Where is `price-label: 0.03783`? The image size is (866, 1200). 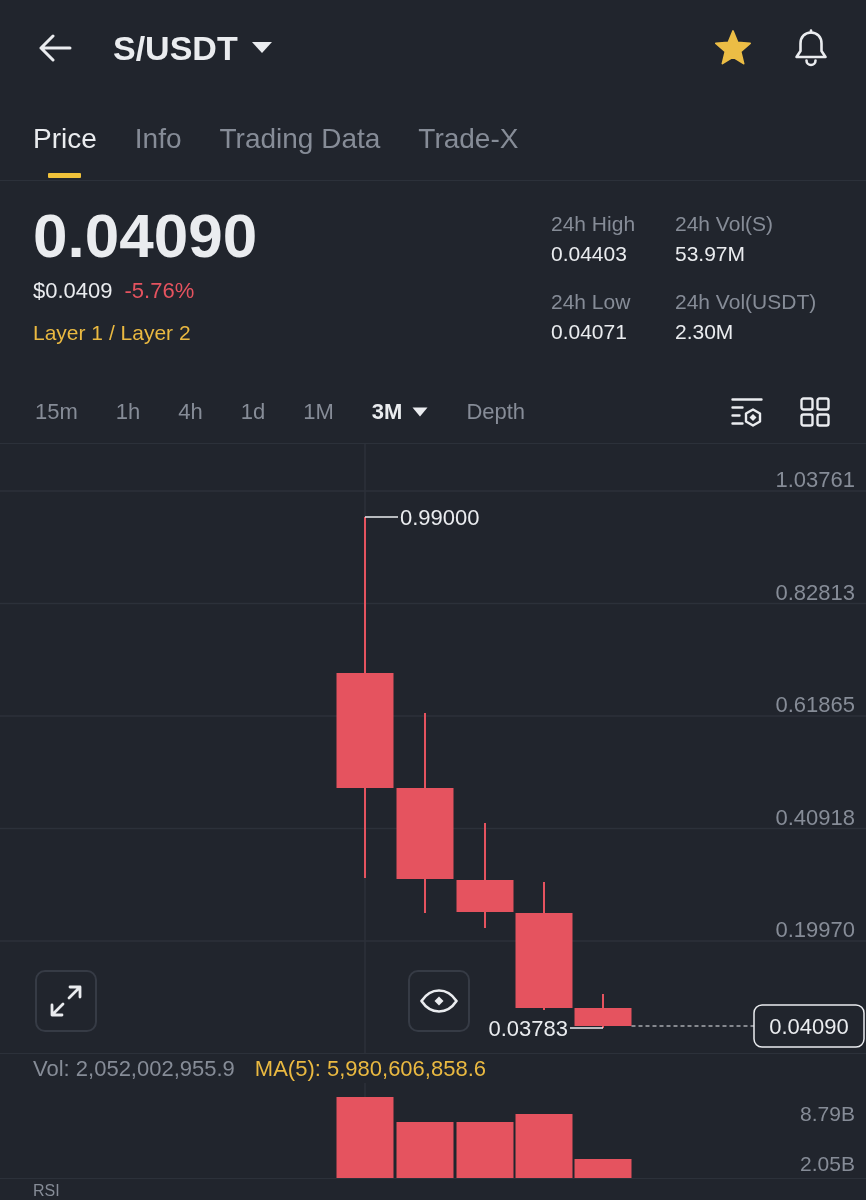 price-label: 0.03783 is located at coordinates (528, 1028).